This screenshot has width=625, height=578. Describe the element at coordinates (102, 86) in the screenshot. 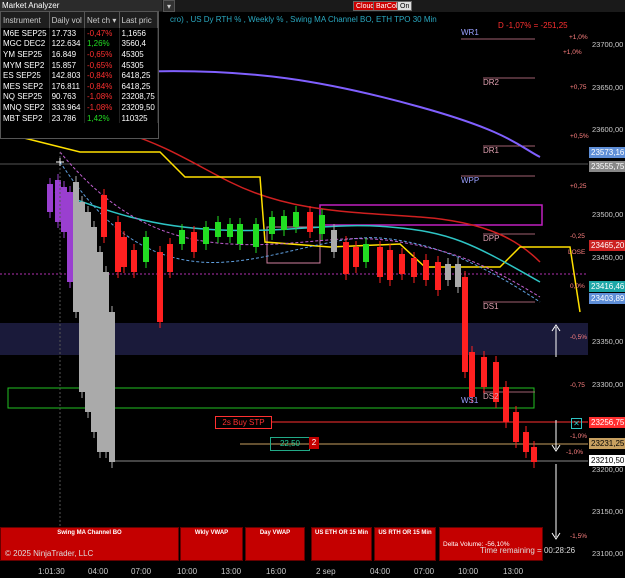

I see `ma-cell-net-change: -0,84%` at that location.